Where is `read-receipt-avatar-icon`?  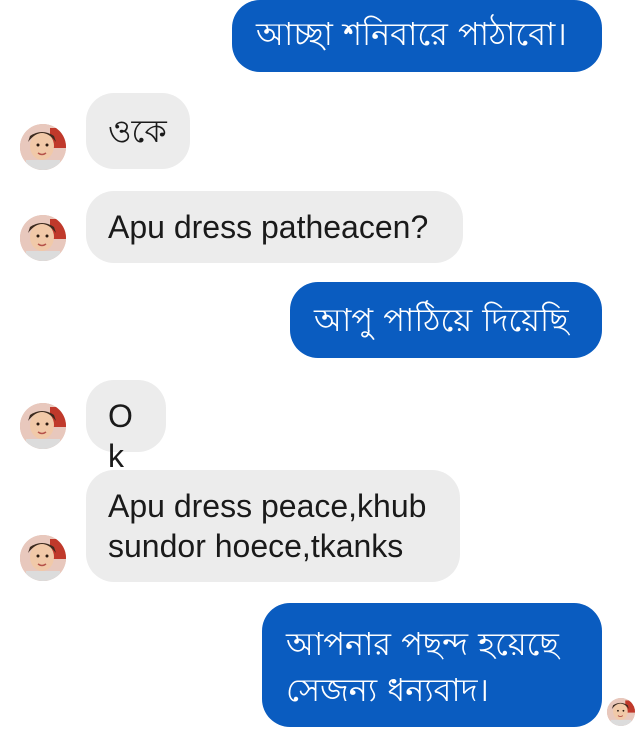
read-receipt-avatar-icon is located at coordinates (621, 712).